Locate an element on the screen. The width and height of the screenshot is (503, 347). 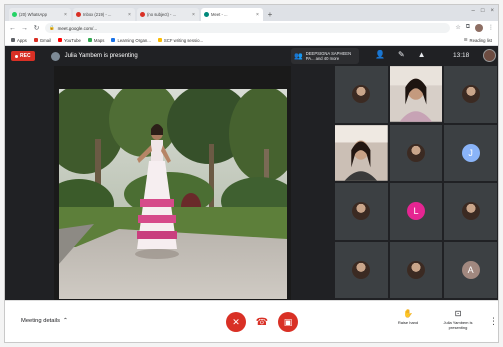
meeting-clock: 13:18 is located at coordinates (461, 55).